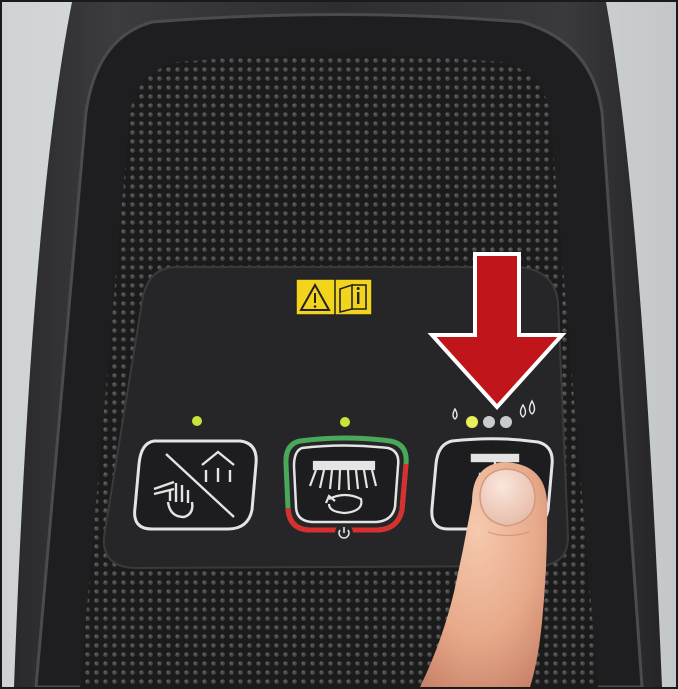 This screenshot has width=678, height=689. I want to click on brush-led, so click(345, 422).